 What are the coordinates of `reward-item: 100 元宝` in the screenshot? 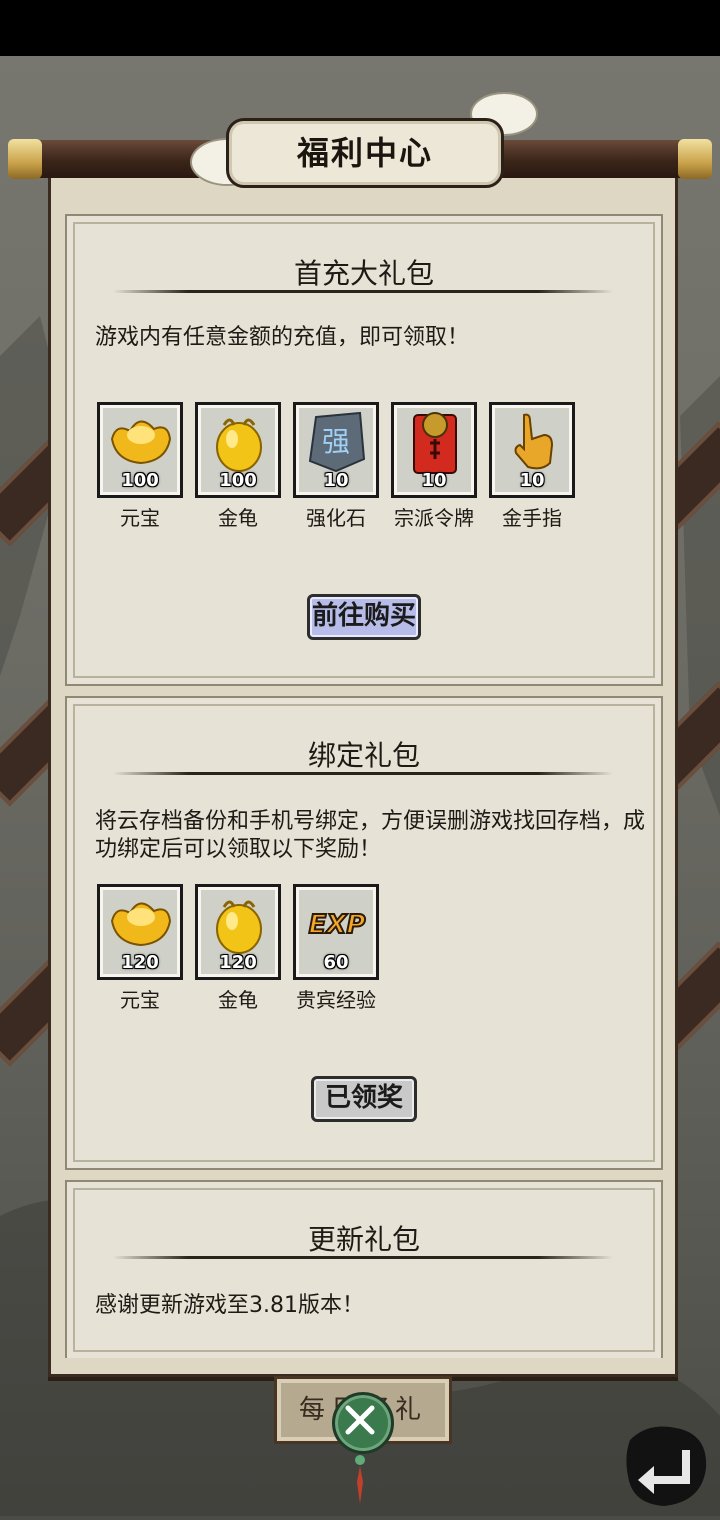 It's located at (141, 466).